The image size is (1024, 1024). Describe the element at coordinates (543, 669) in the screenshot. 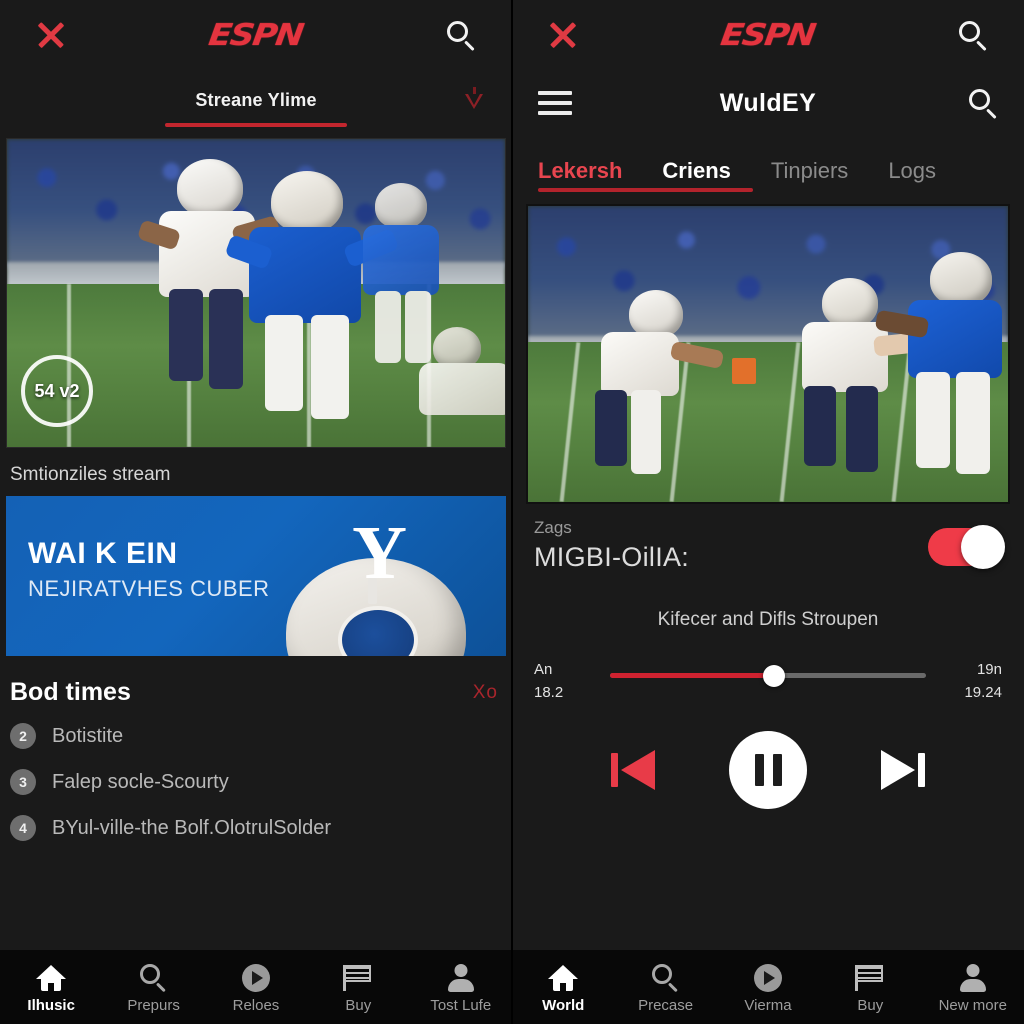

I see `scrubber-left-top: An` at that location.